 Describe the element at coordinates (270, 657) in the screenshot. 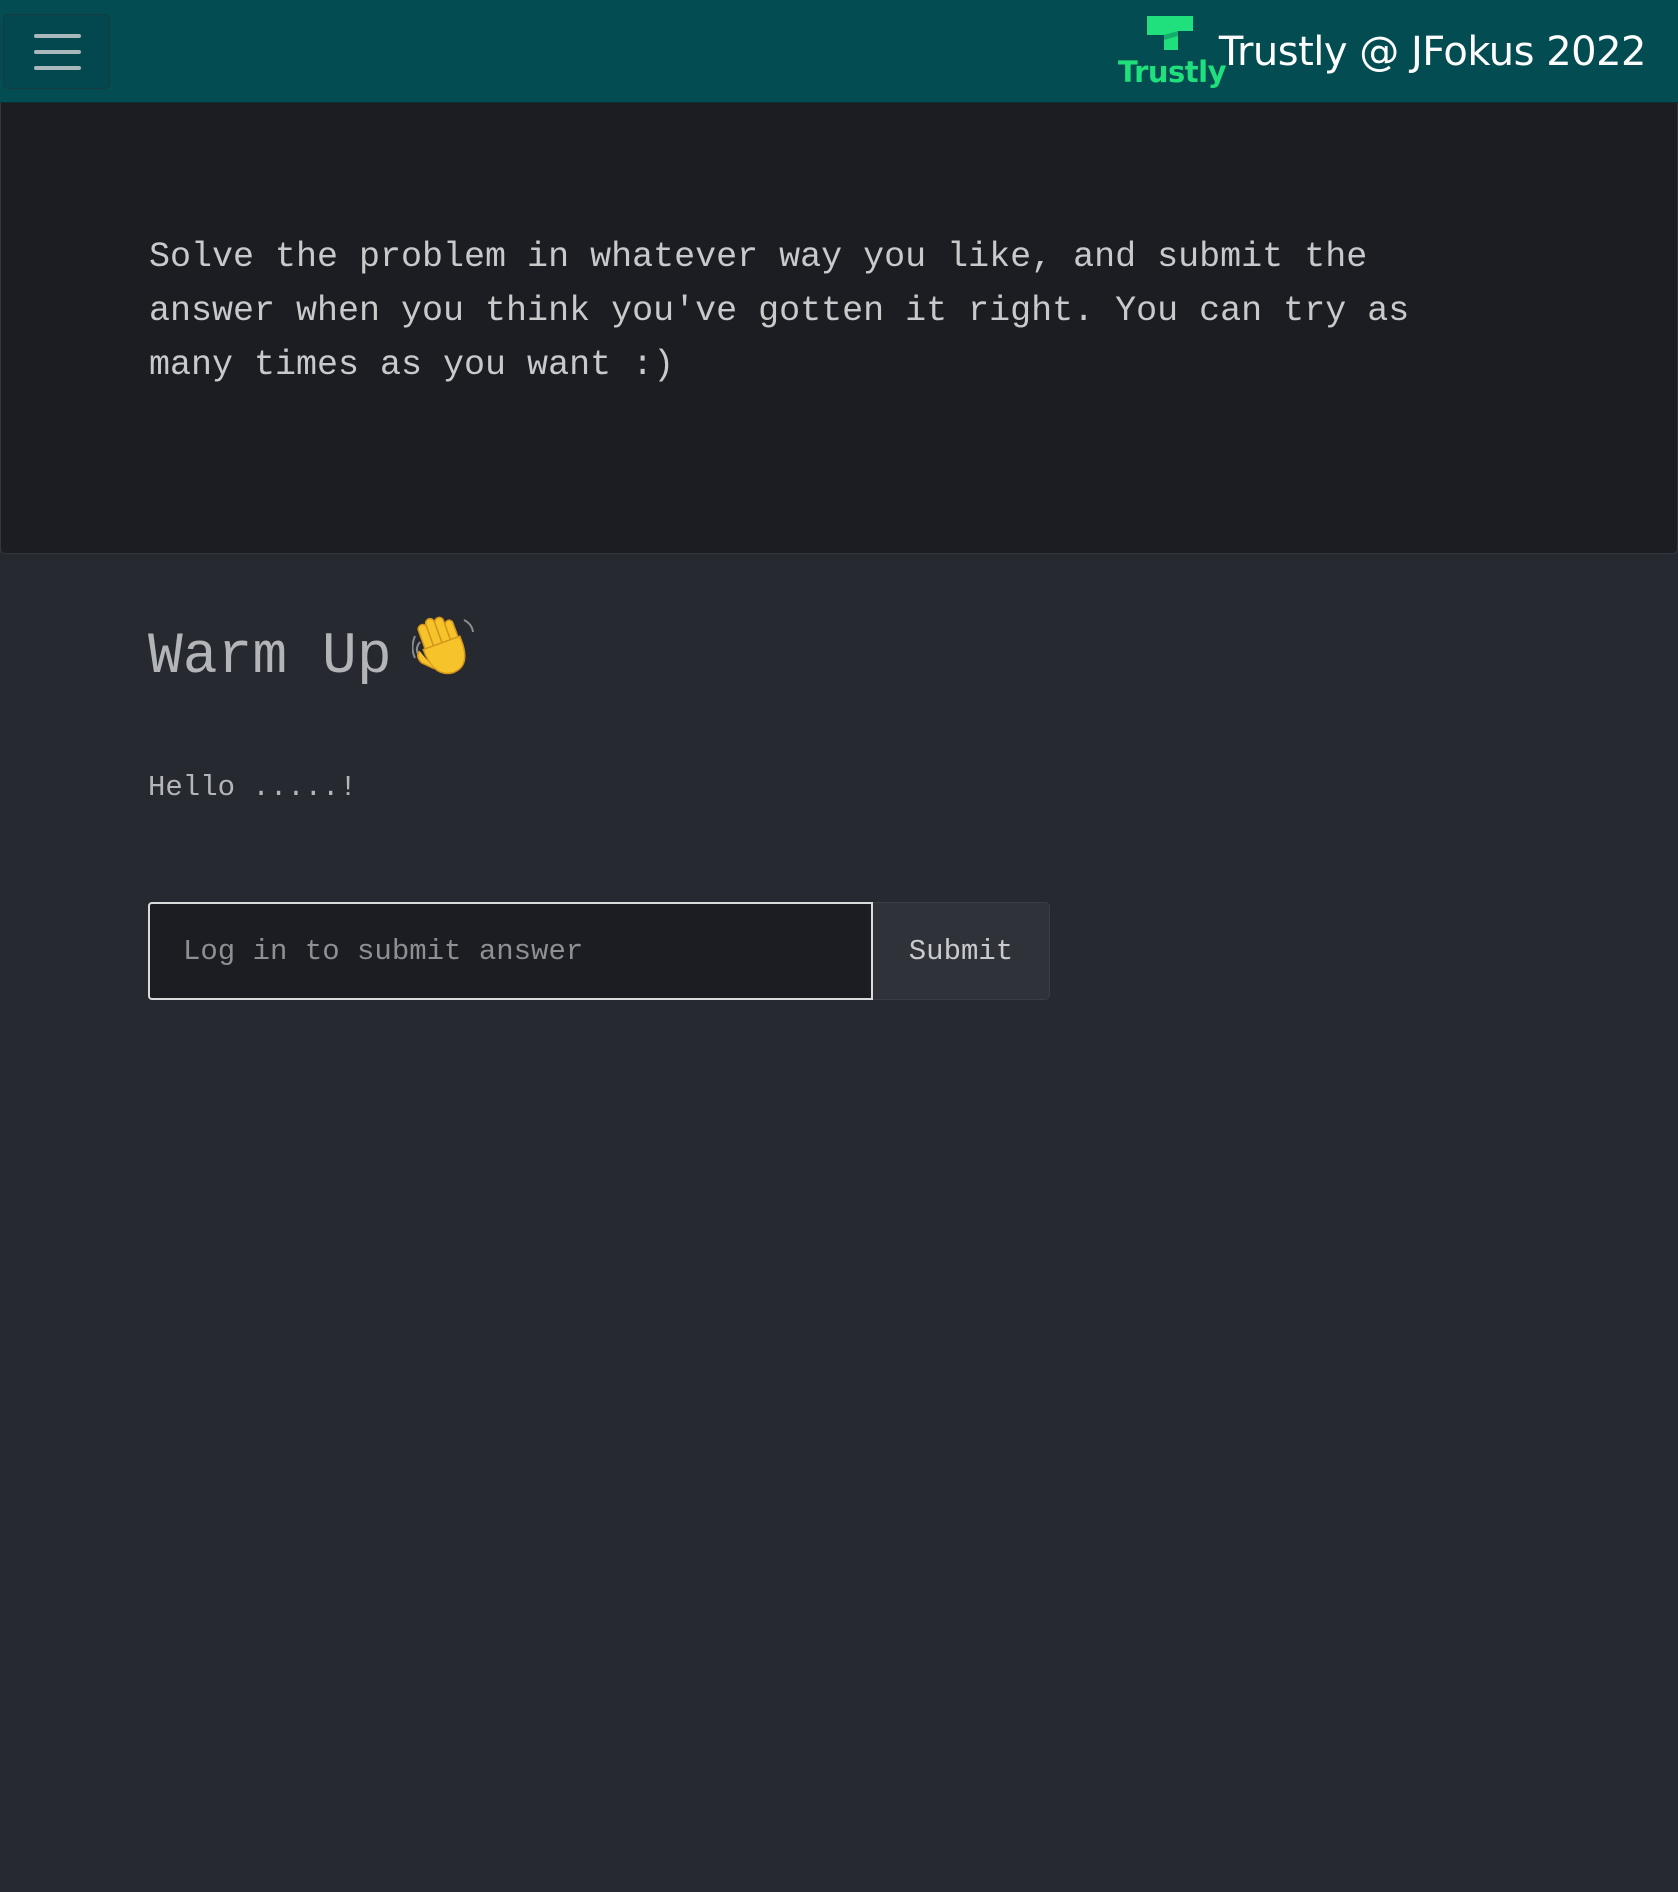

I see `problem-title-text: Warm Up` at that location.